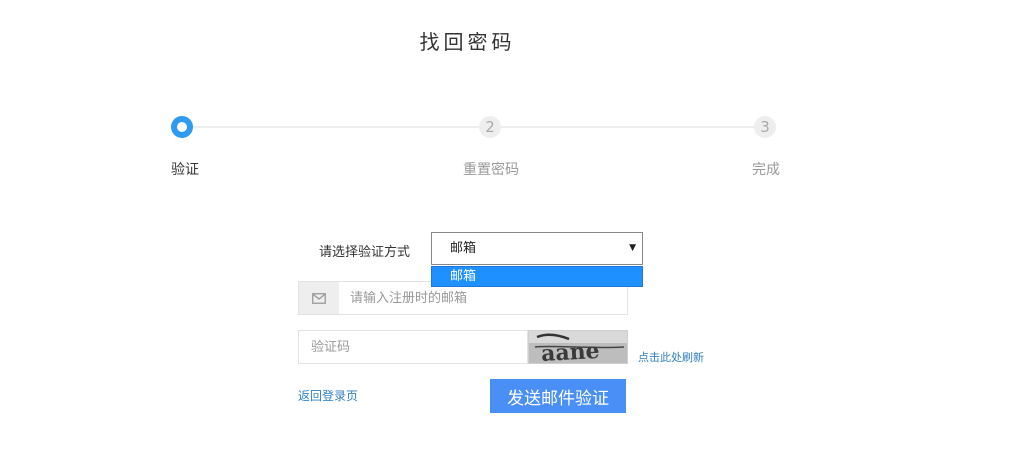 The width and height of the screenshot is (1030, 470). What do you see at coordinates (558, 396) in the screenshot?
I see `send-email-verification-button: 发送邮件验证` at bounding box center [558, 396].